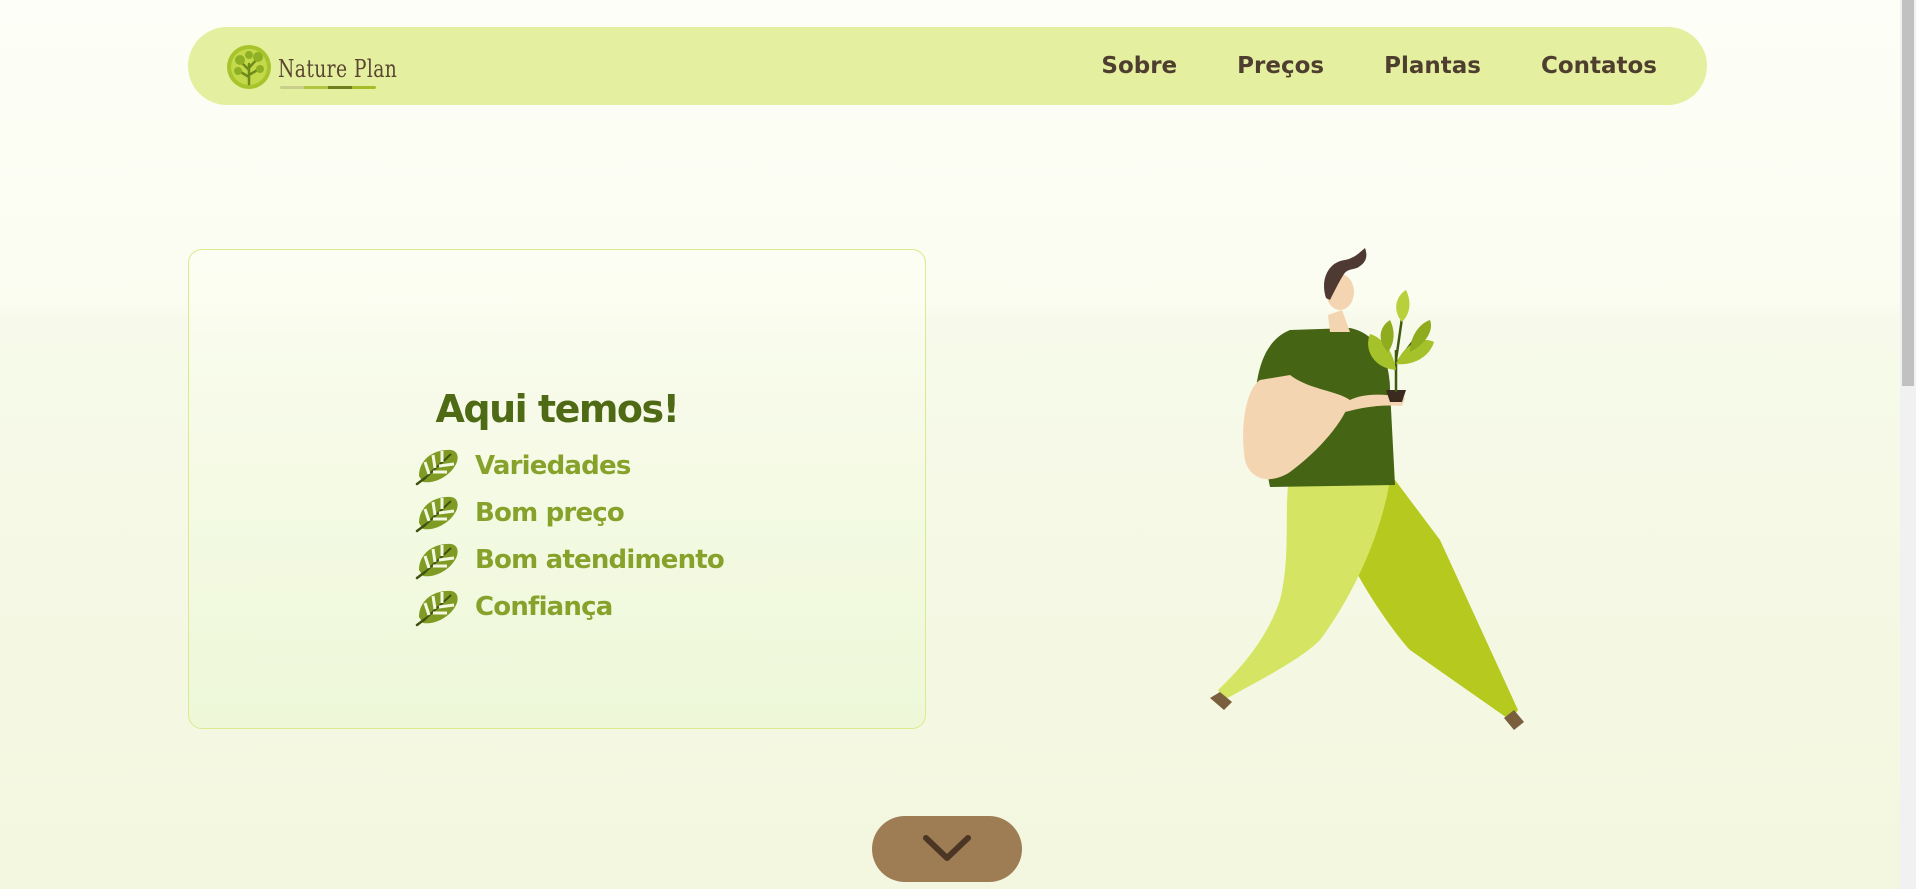 The width and height of the screenshot is (1916, 889). What do you see at coordinates (600, 559) in the screenshot?
I see `feature-bom-atendimento: Bom atendimento` at bounding box center [600, 559].